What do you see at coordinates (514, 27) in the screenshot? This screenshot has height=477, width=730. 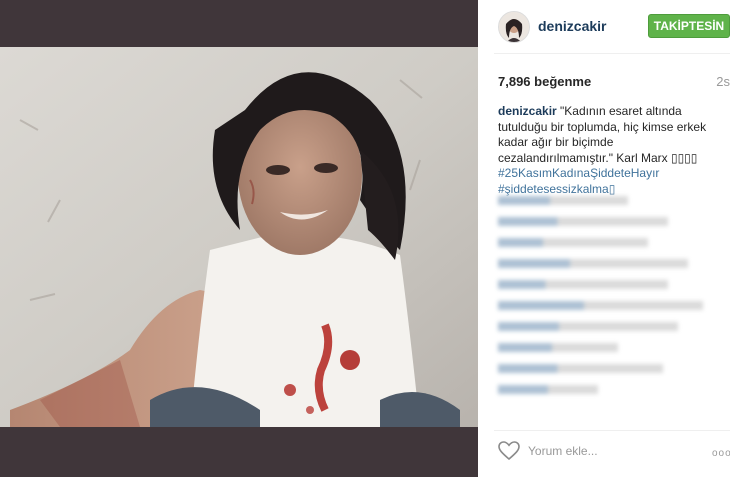 I see `avatar` at bounding box center [514, 27].